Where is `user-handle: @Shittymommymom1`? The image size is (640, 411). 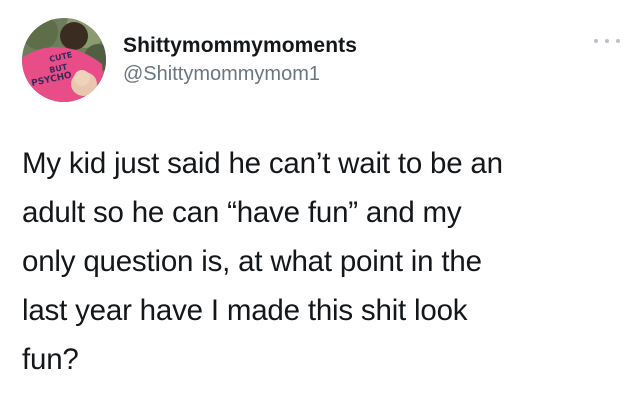 user-handle: @Shittymommymom1 is located at coordinates (240, 74).